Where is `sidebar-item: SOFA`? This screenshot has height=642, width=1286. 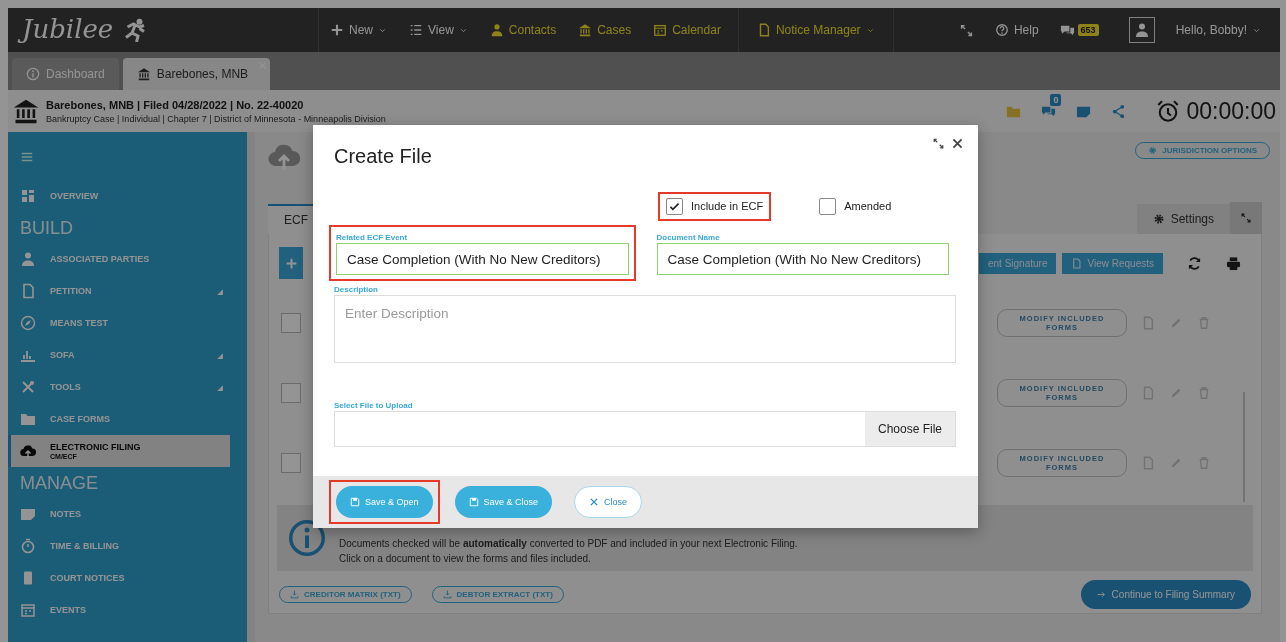
sidebar-item: SOFA is located at coordinates (119, 355).